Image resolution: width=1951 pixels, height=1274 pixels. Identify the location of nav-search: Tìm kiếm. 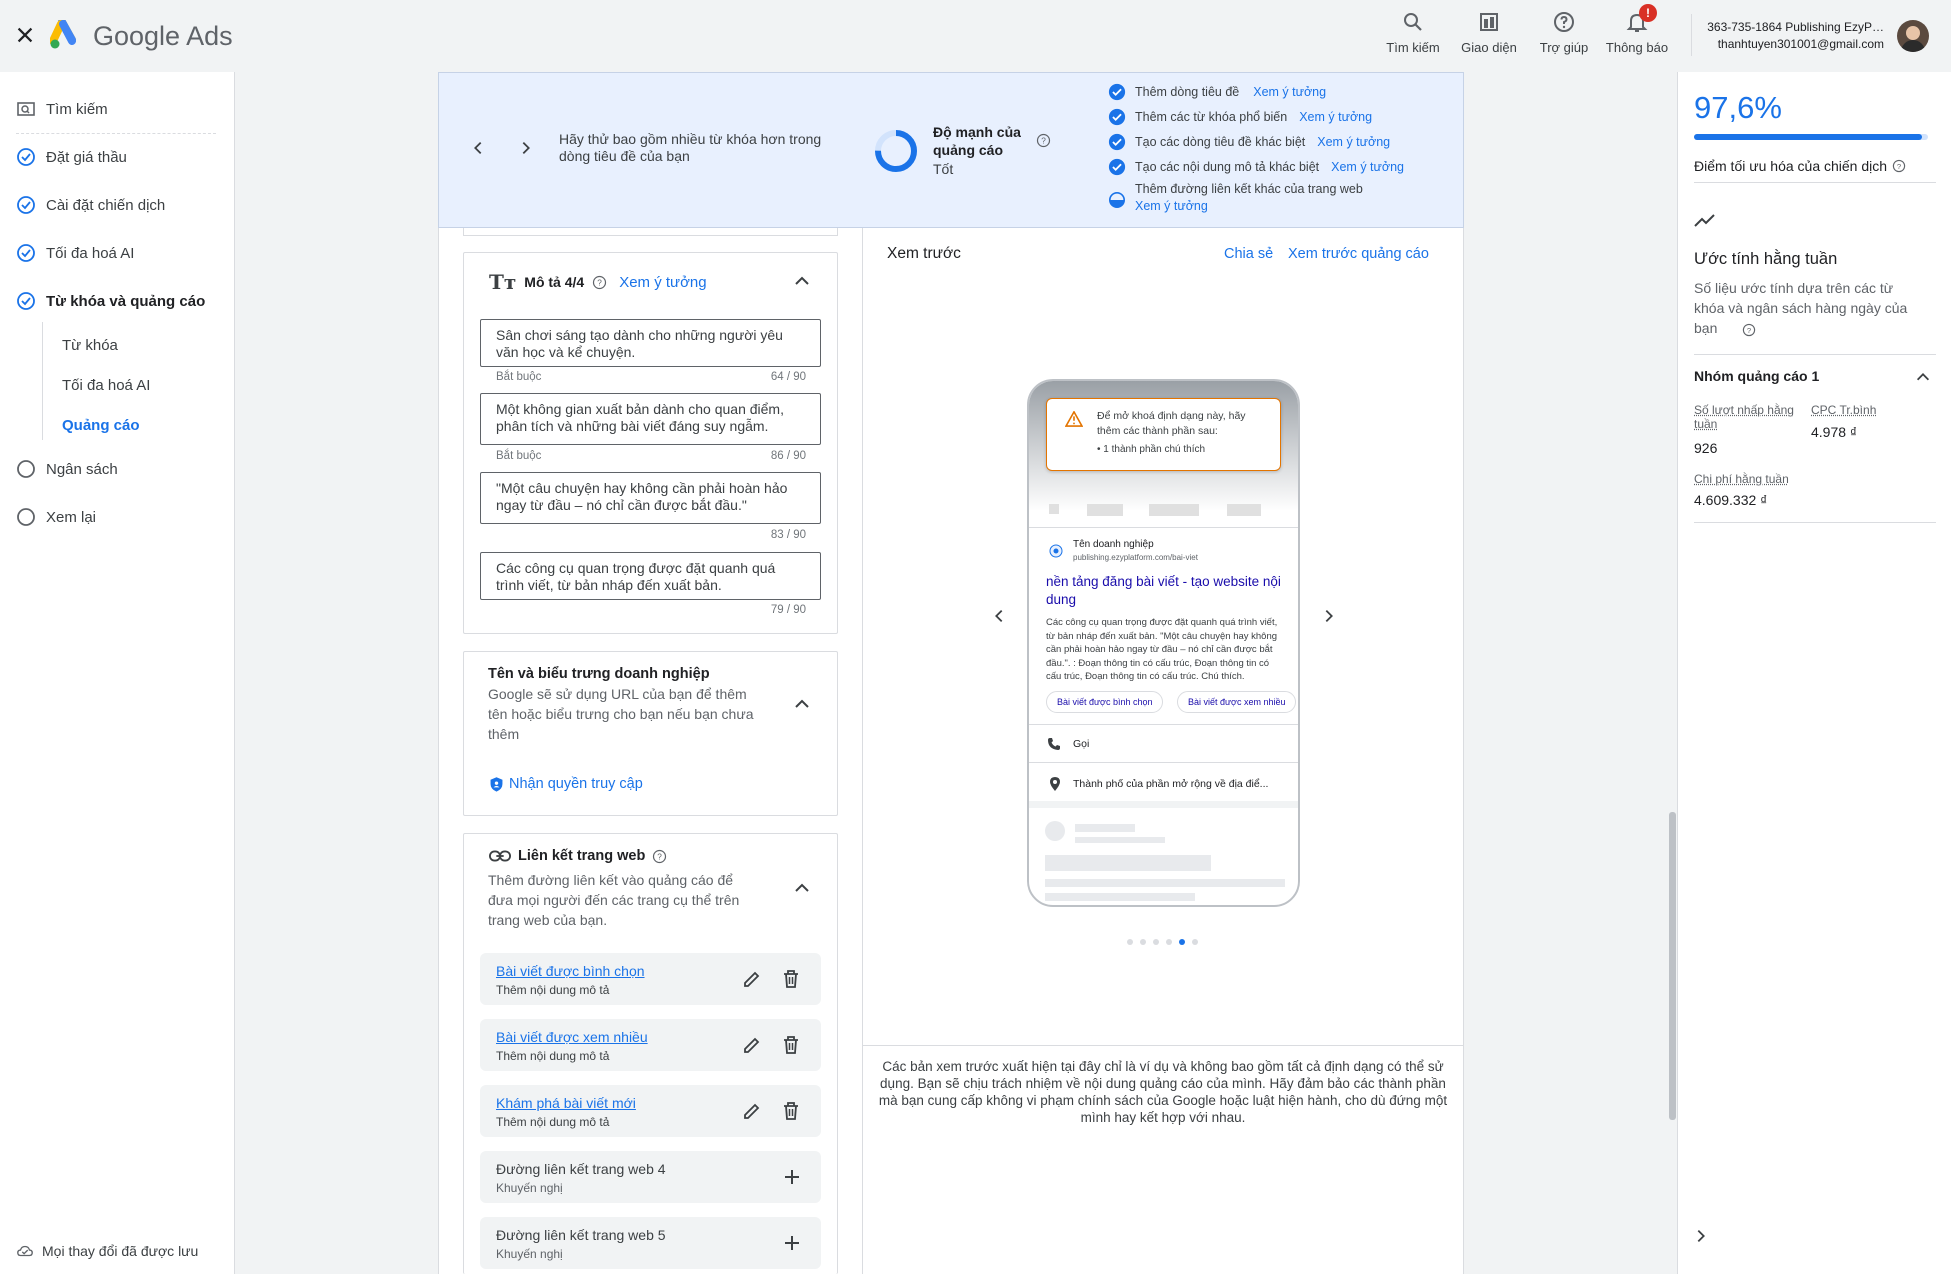
(62, 109).